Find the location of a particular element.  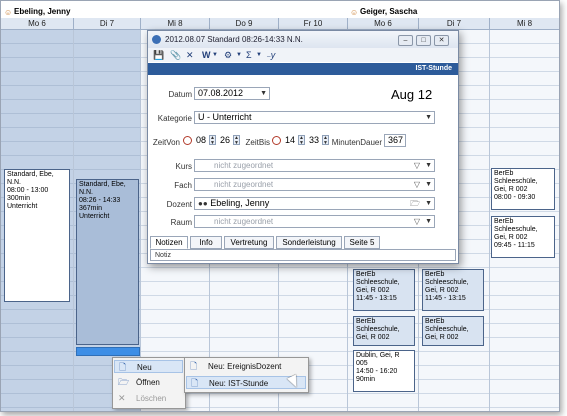

word-icon: W is located at coordinates (206, 55).